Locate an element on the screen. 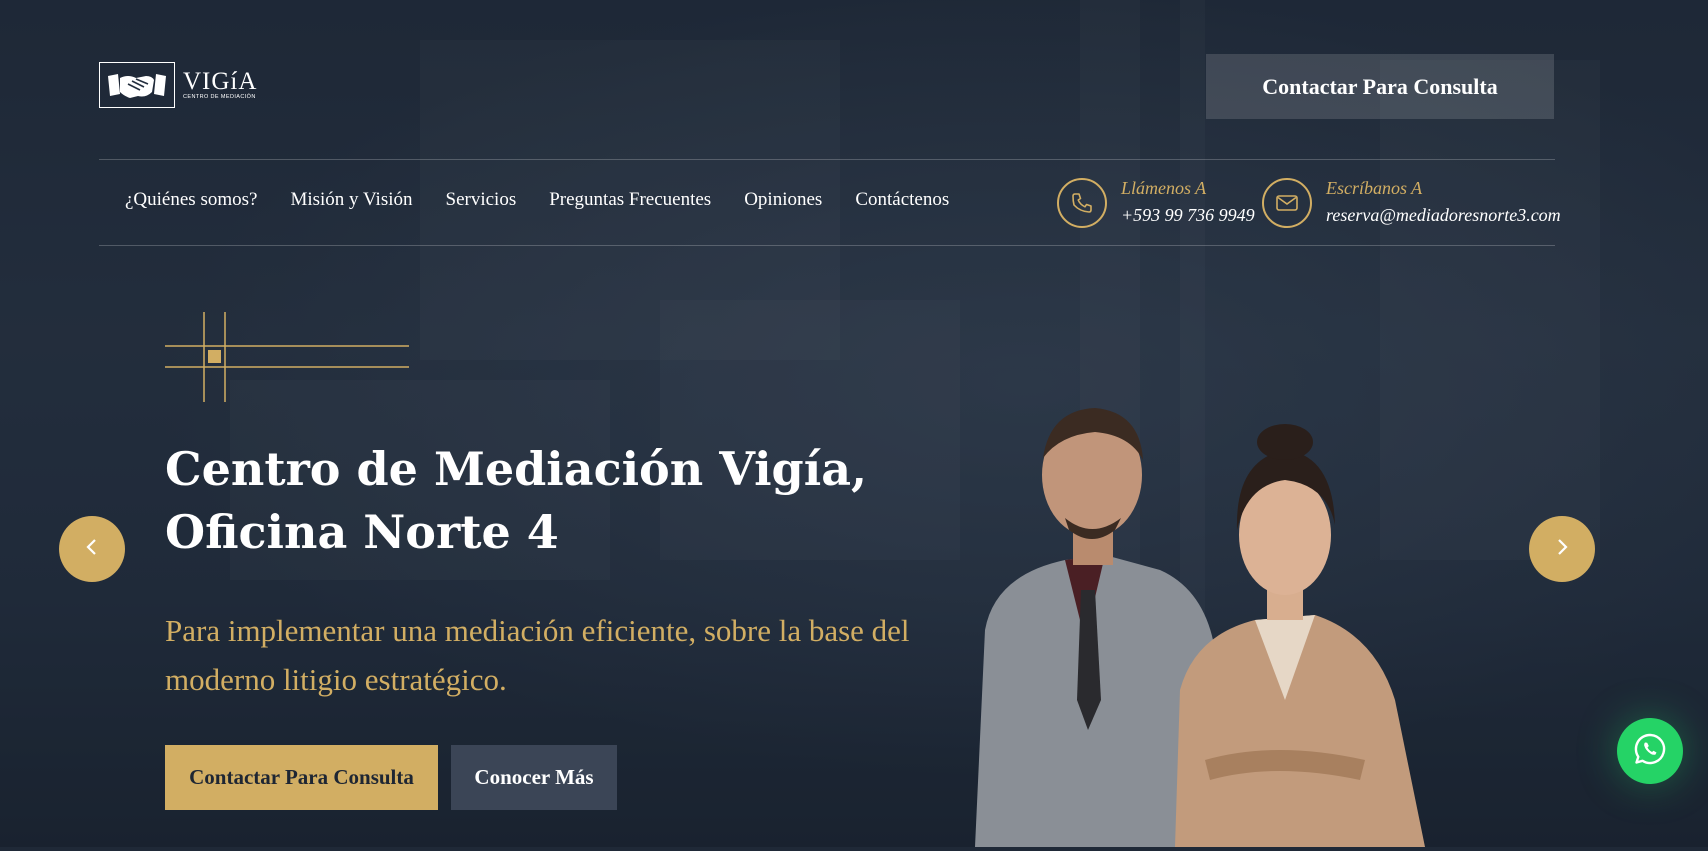 The width and height of the screenshot is (1708, 851). nav-item-servicios: Servicios is located at coordinates (481, 200).